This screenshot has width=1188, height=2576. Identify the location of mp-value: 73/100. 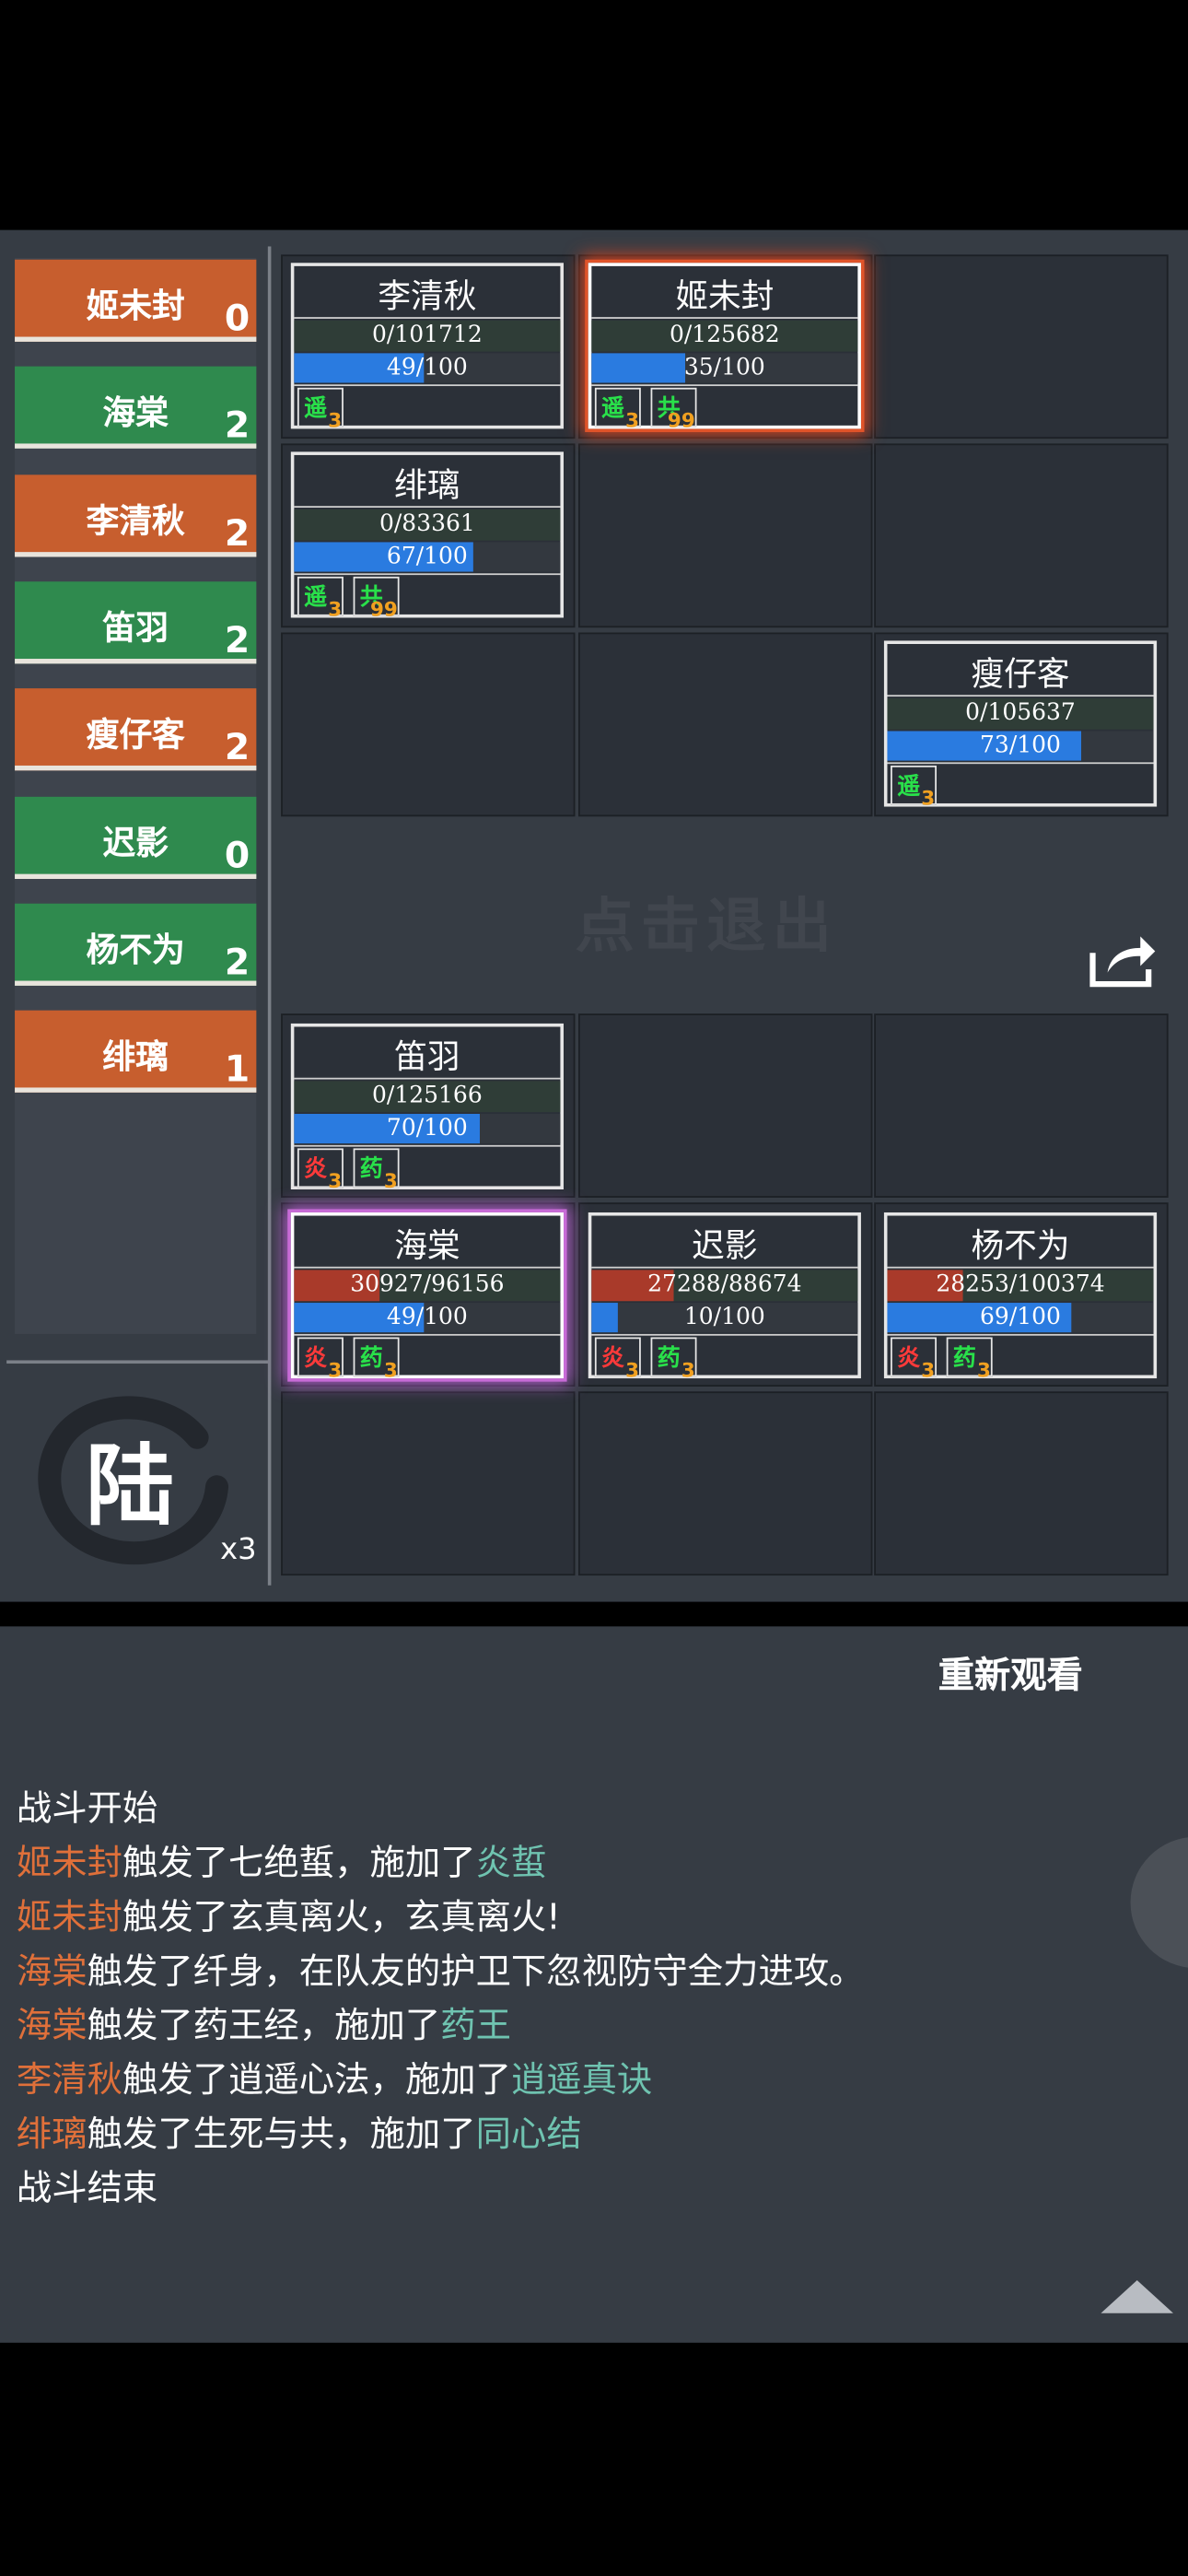
(1020, 745).